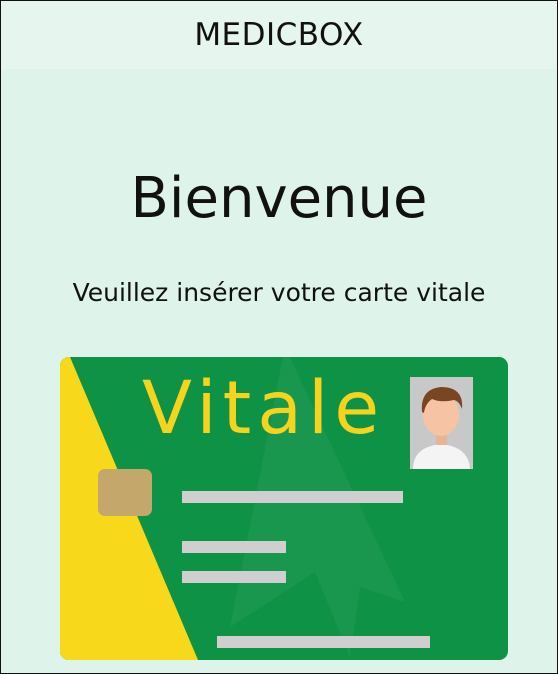 This screenshot has height=674, width=558. I want to click on app-title: MEDICBOX, so click(279, 35).